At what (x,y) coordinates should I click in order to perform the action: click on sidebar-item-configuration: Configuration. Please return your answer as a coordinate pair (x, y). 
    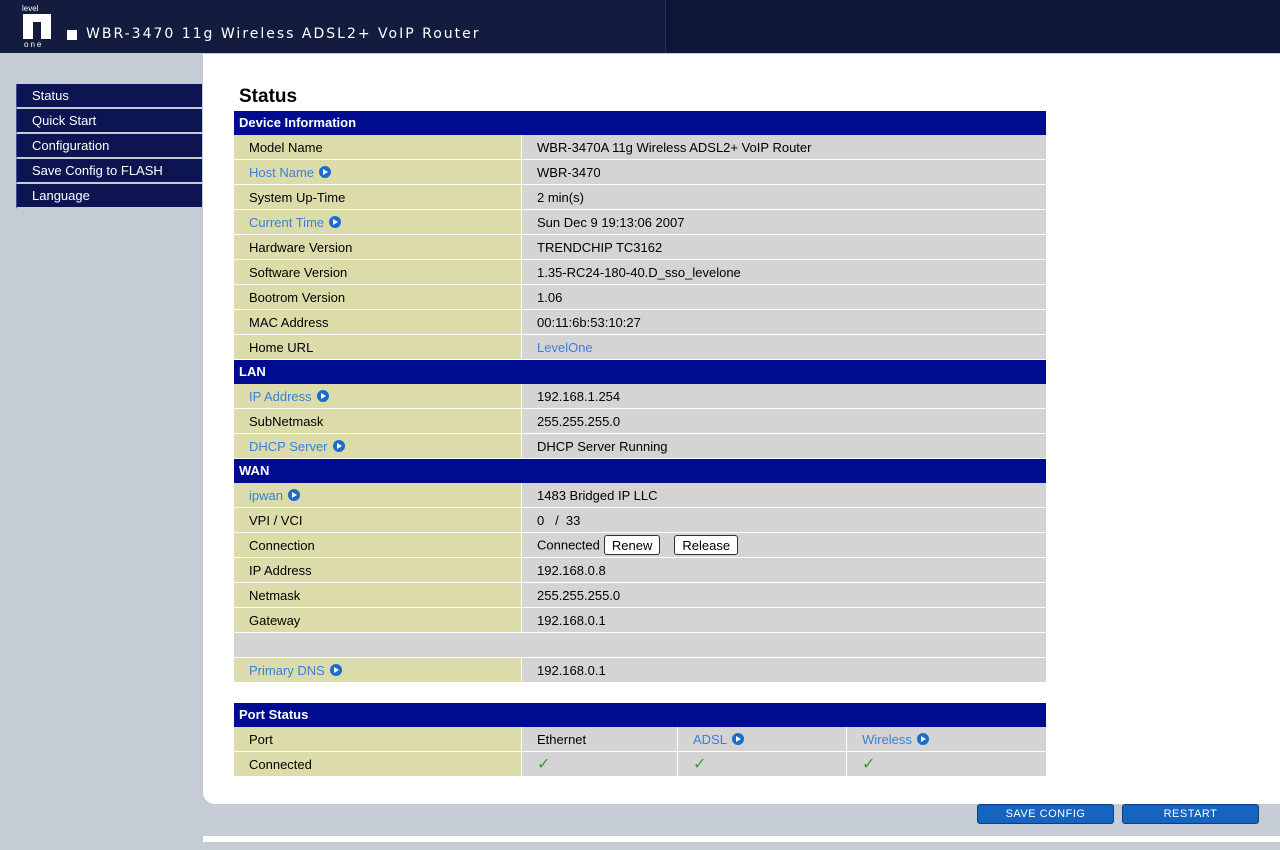
    Looking at the image, I should click on (109, 146).